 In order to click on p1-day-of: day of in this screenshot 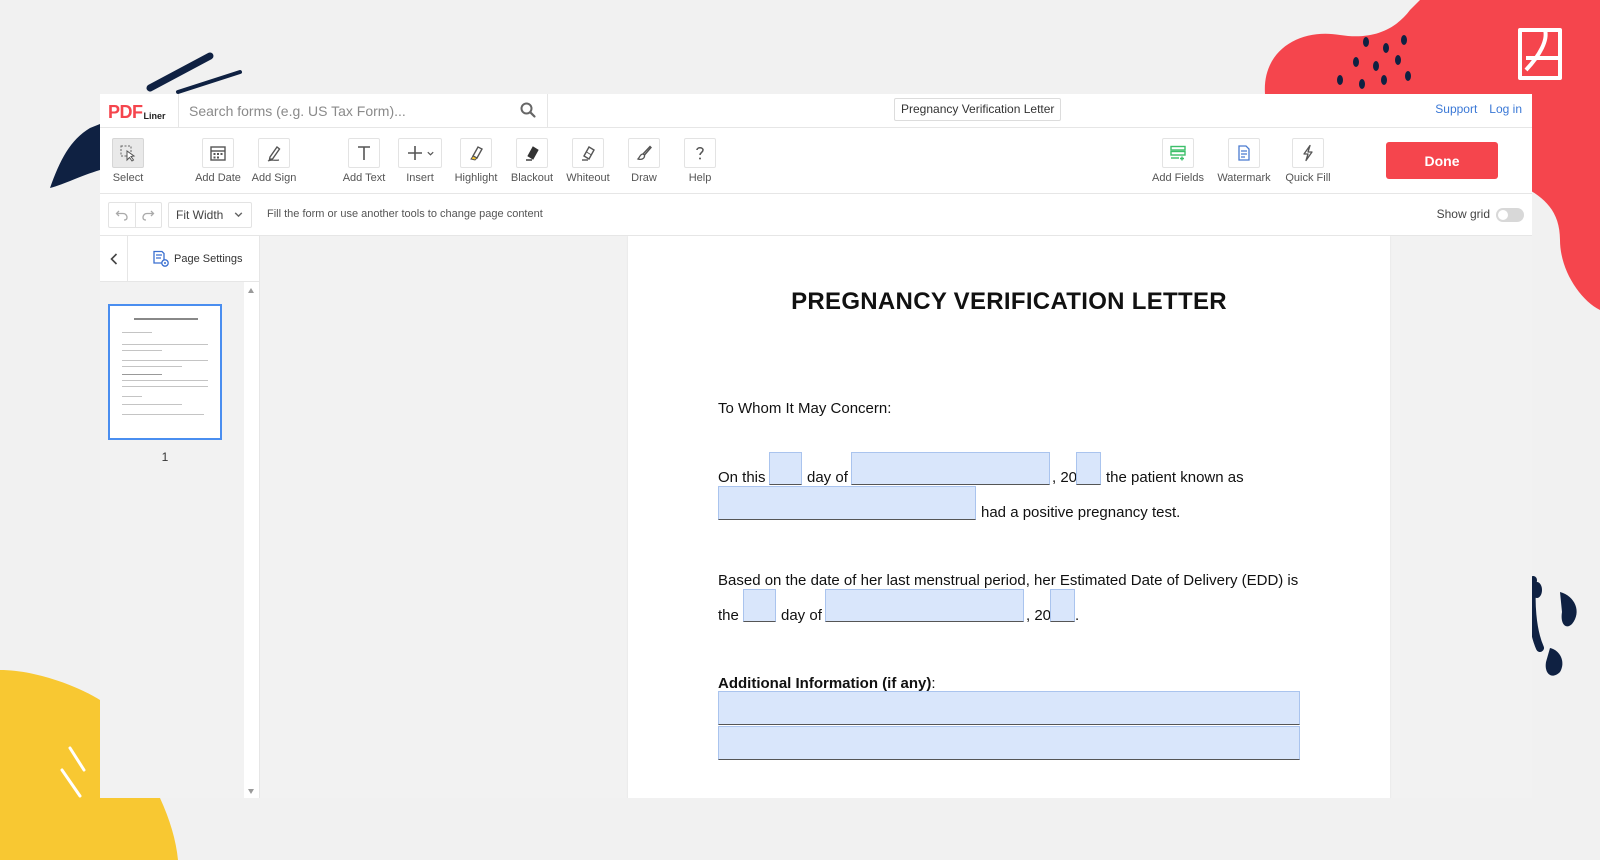, I will do `click(827, 477)`.